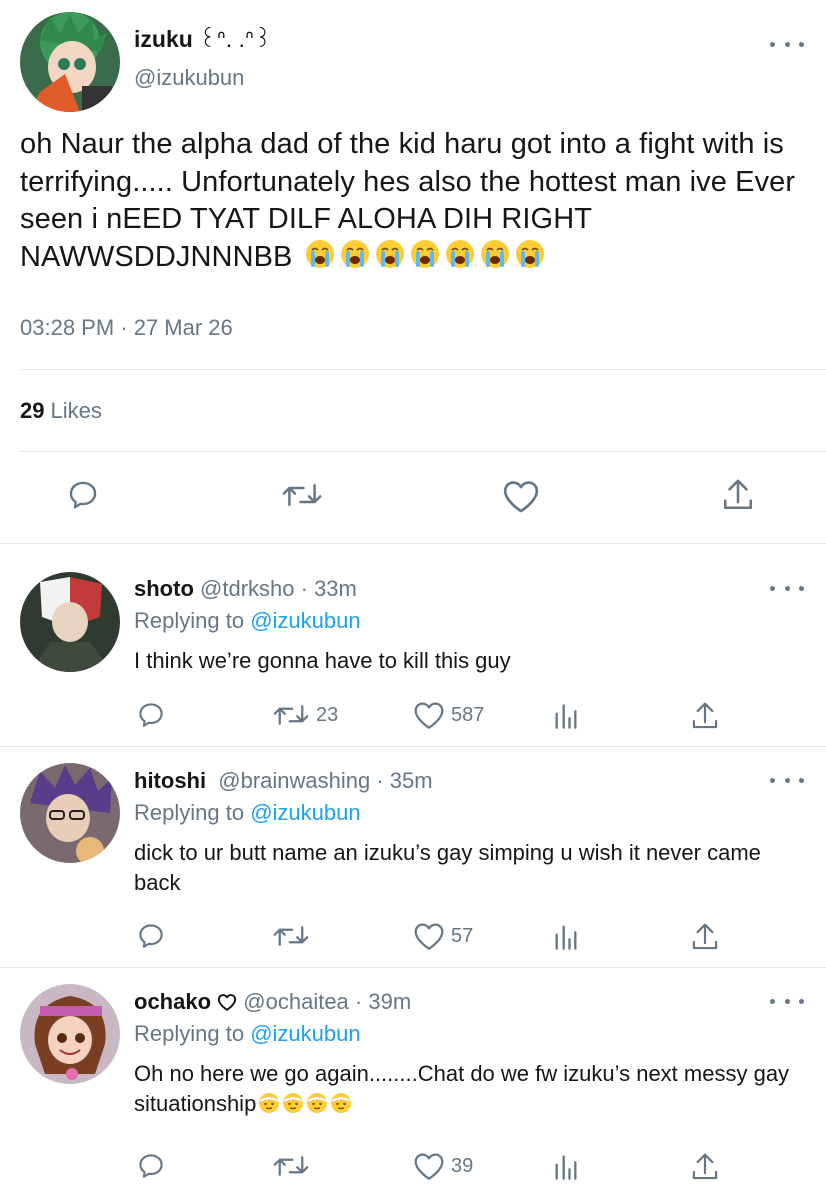  I want to click on reply-display-name: ochako, so click(172, 1001).